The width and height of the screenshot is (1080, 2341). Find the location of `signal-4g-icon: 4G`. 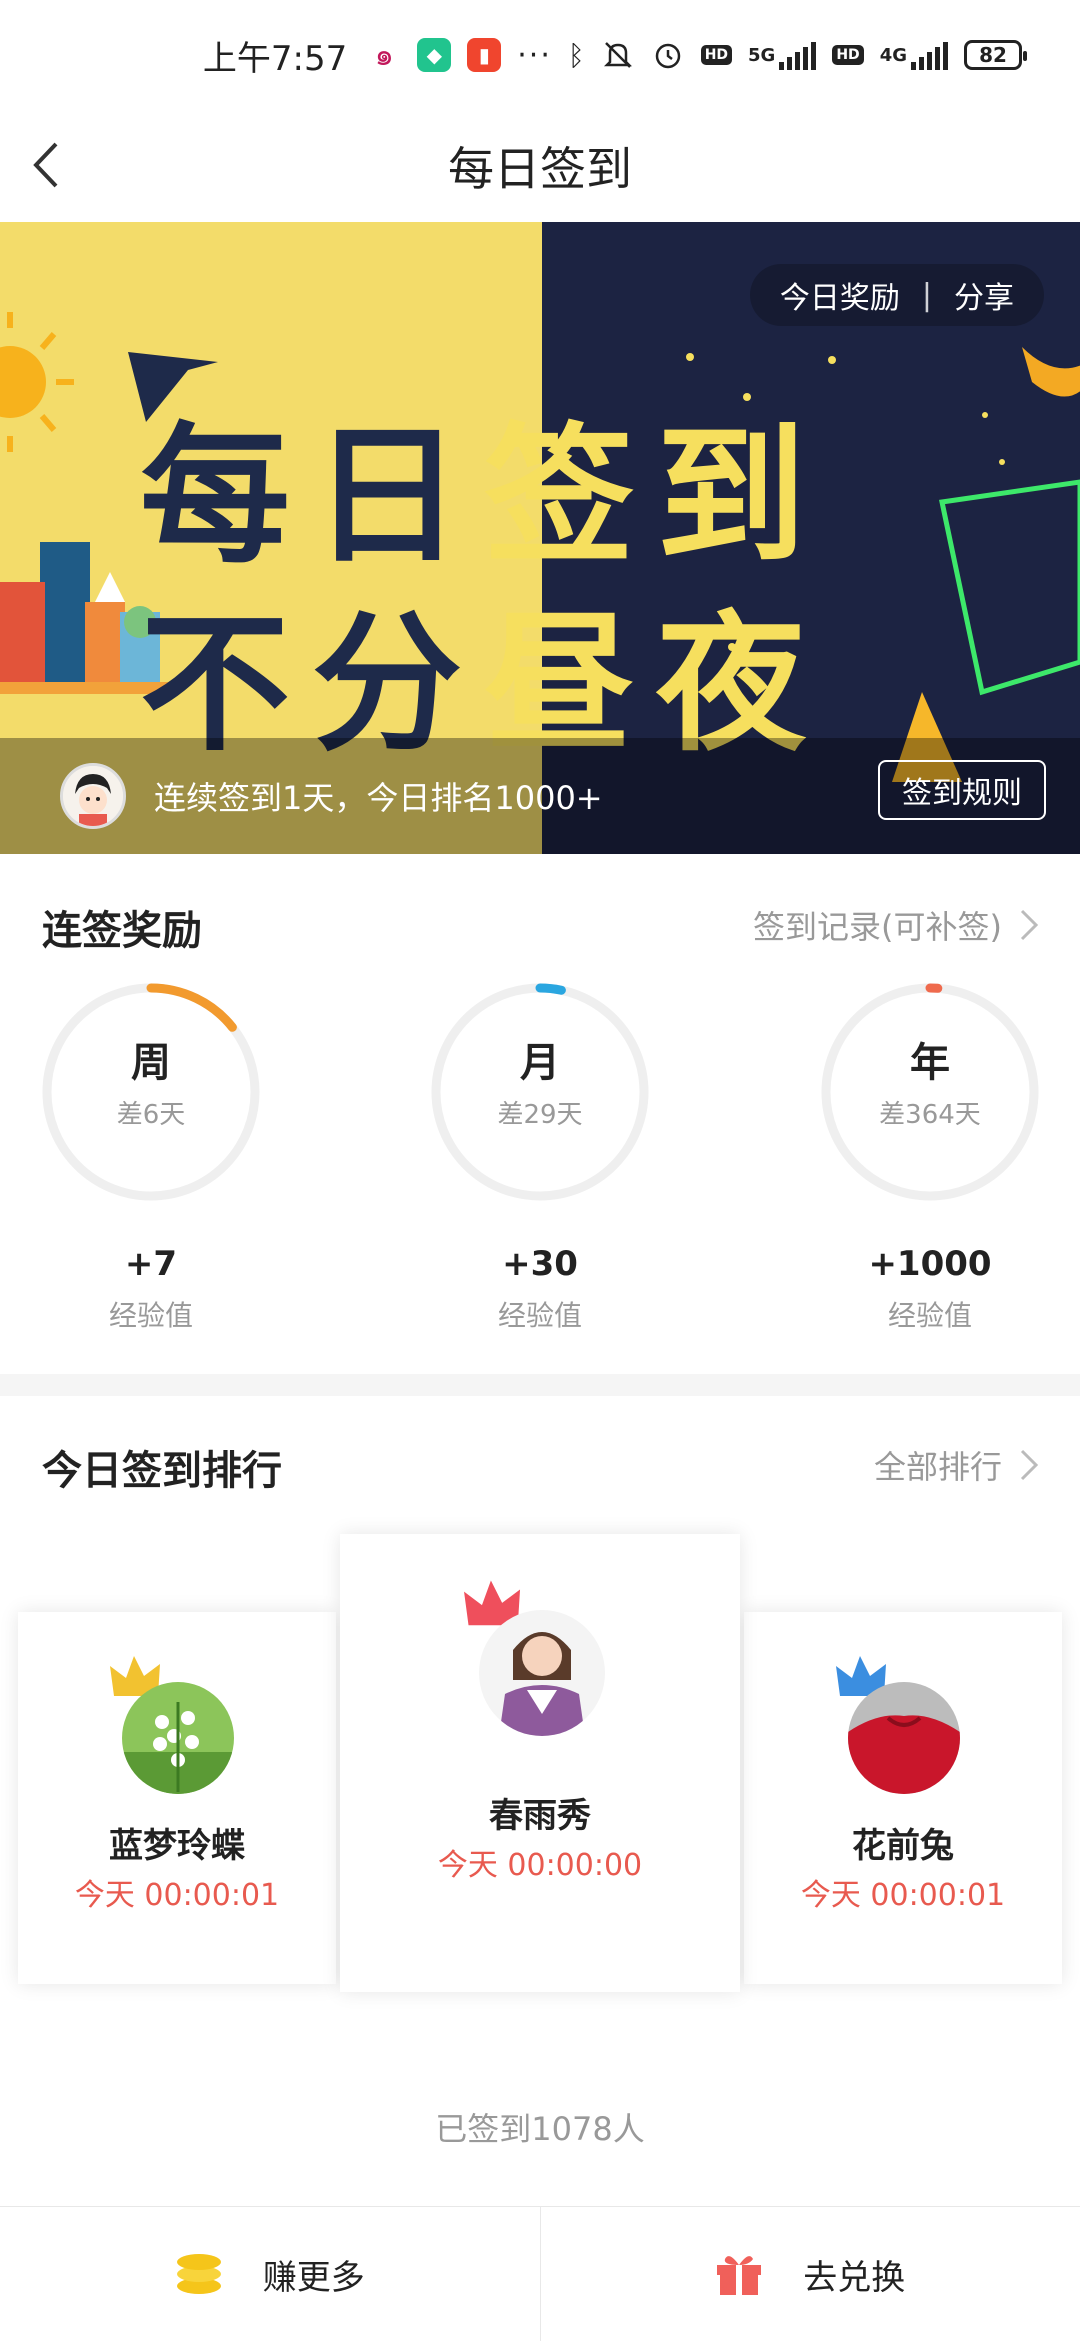

signal-4g-icon: 4G is located at coordinates (914, 55).